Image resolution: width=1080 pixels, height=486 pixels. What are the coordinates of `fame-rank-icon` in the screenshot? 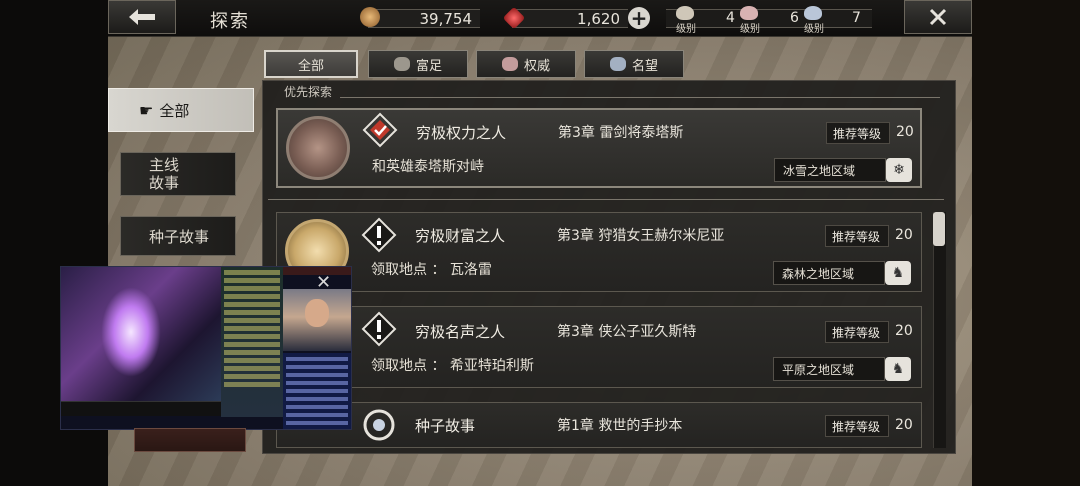 It's located at (813, 13).